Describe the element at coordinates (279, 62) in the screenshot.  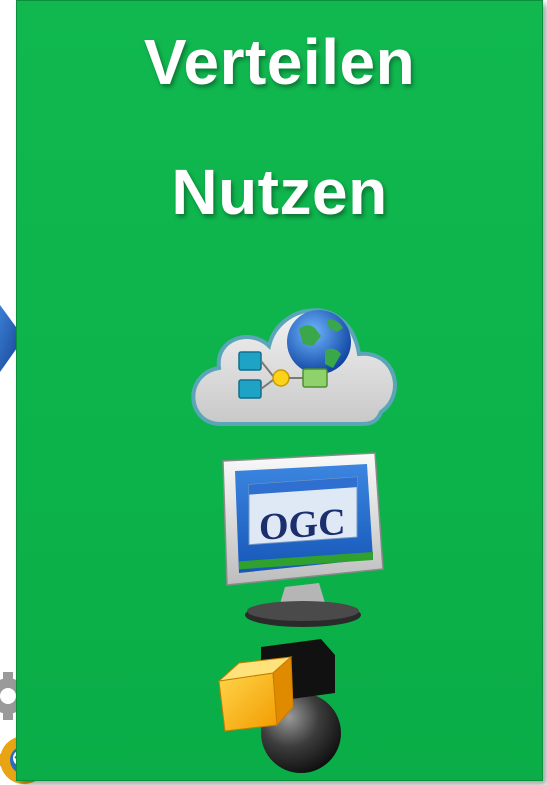
I see `panel-title-line1: Verteilen` at that location.